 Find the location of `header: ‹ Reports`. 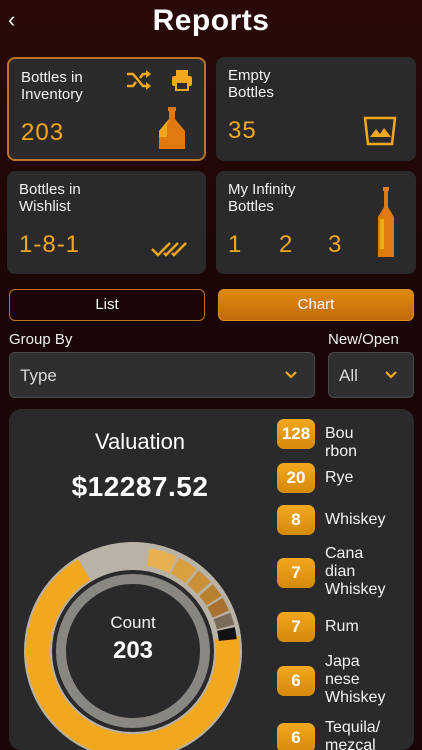

header: ‹ Reports is located at coordinates (211, 23).